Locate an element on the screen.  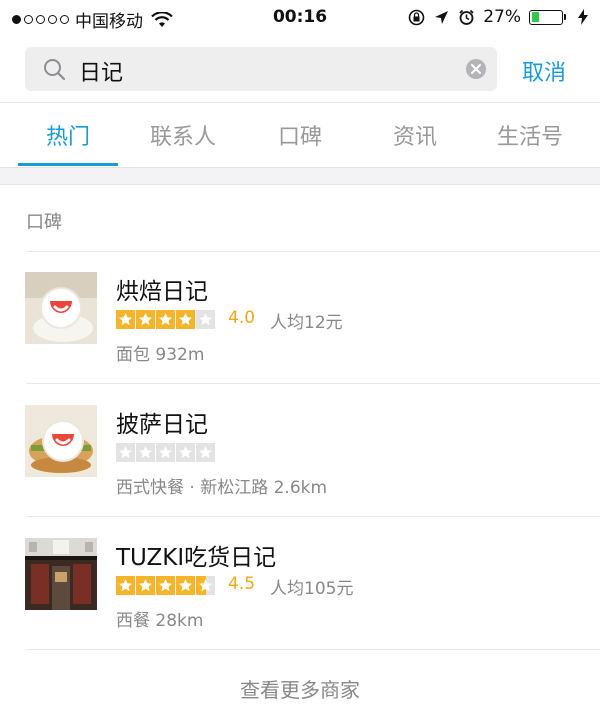
tab-hot: 热门 is located at coordinates (68, 135).